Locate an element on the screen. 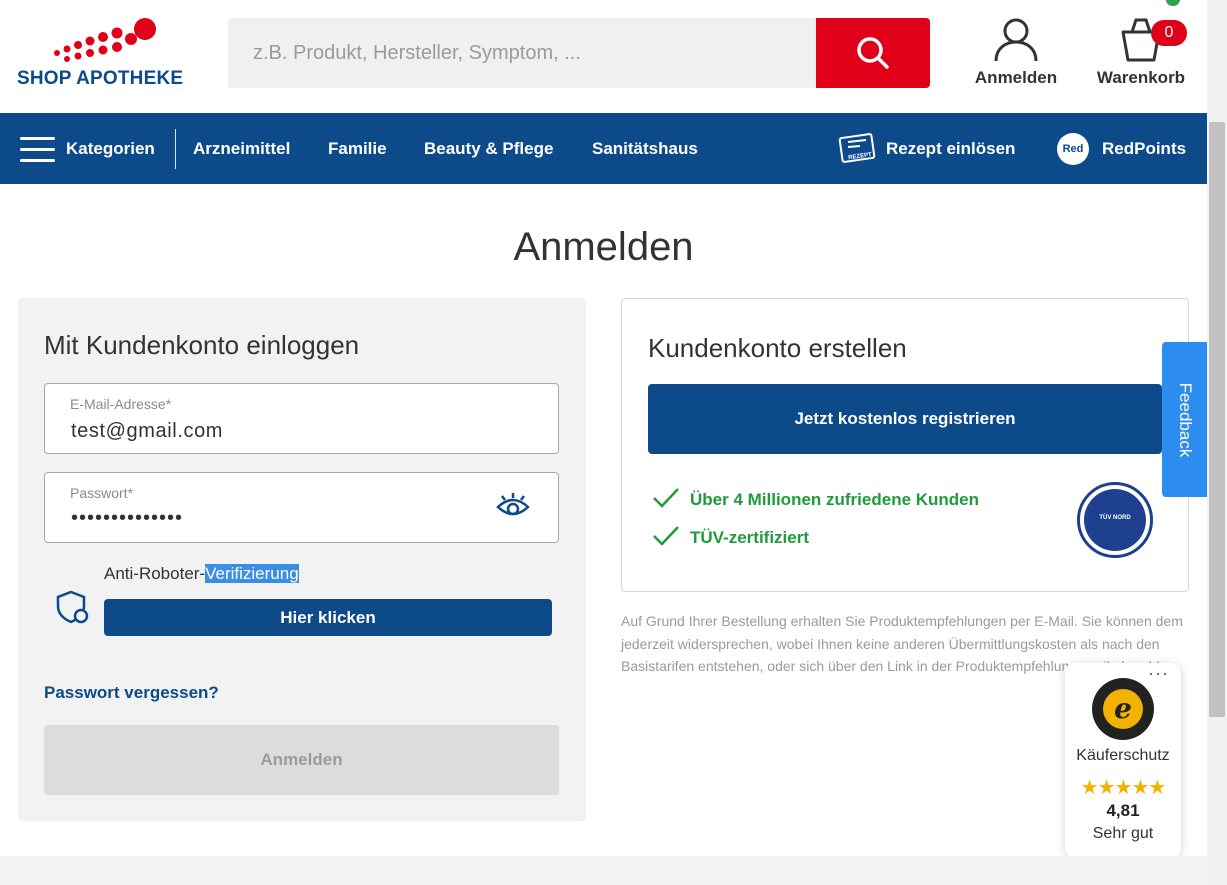  nav-item-sanitaetshaus: Sanitätshaus is located at coordinates (645, 148).